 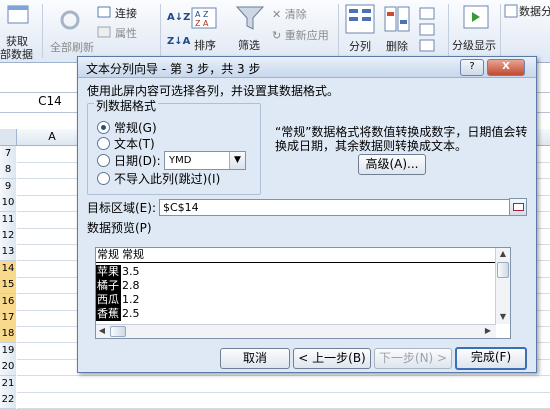 What do you see at coordinates (360, 19) in the screenshot?
I see `text-to-columns-icon` at bounding box center [360, 19].